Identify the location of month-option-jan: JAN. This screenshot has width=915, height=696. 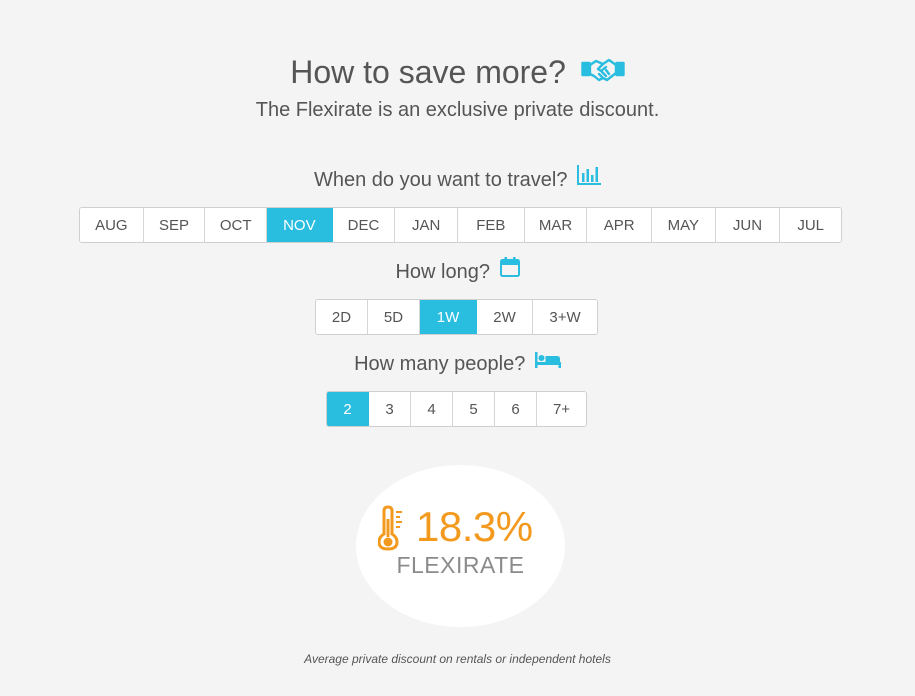
(427, 225).